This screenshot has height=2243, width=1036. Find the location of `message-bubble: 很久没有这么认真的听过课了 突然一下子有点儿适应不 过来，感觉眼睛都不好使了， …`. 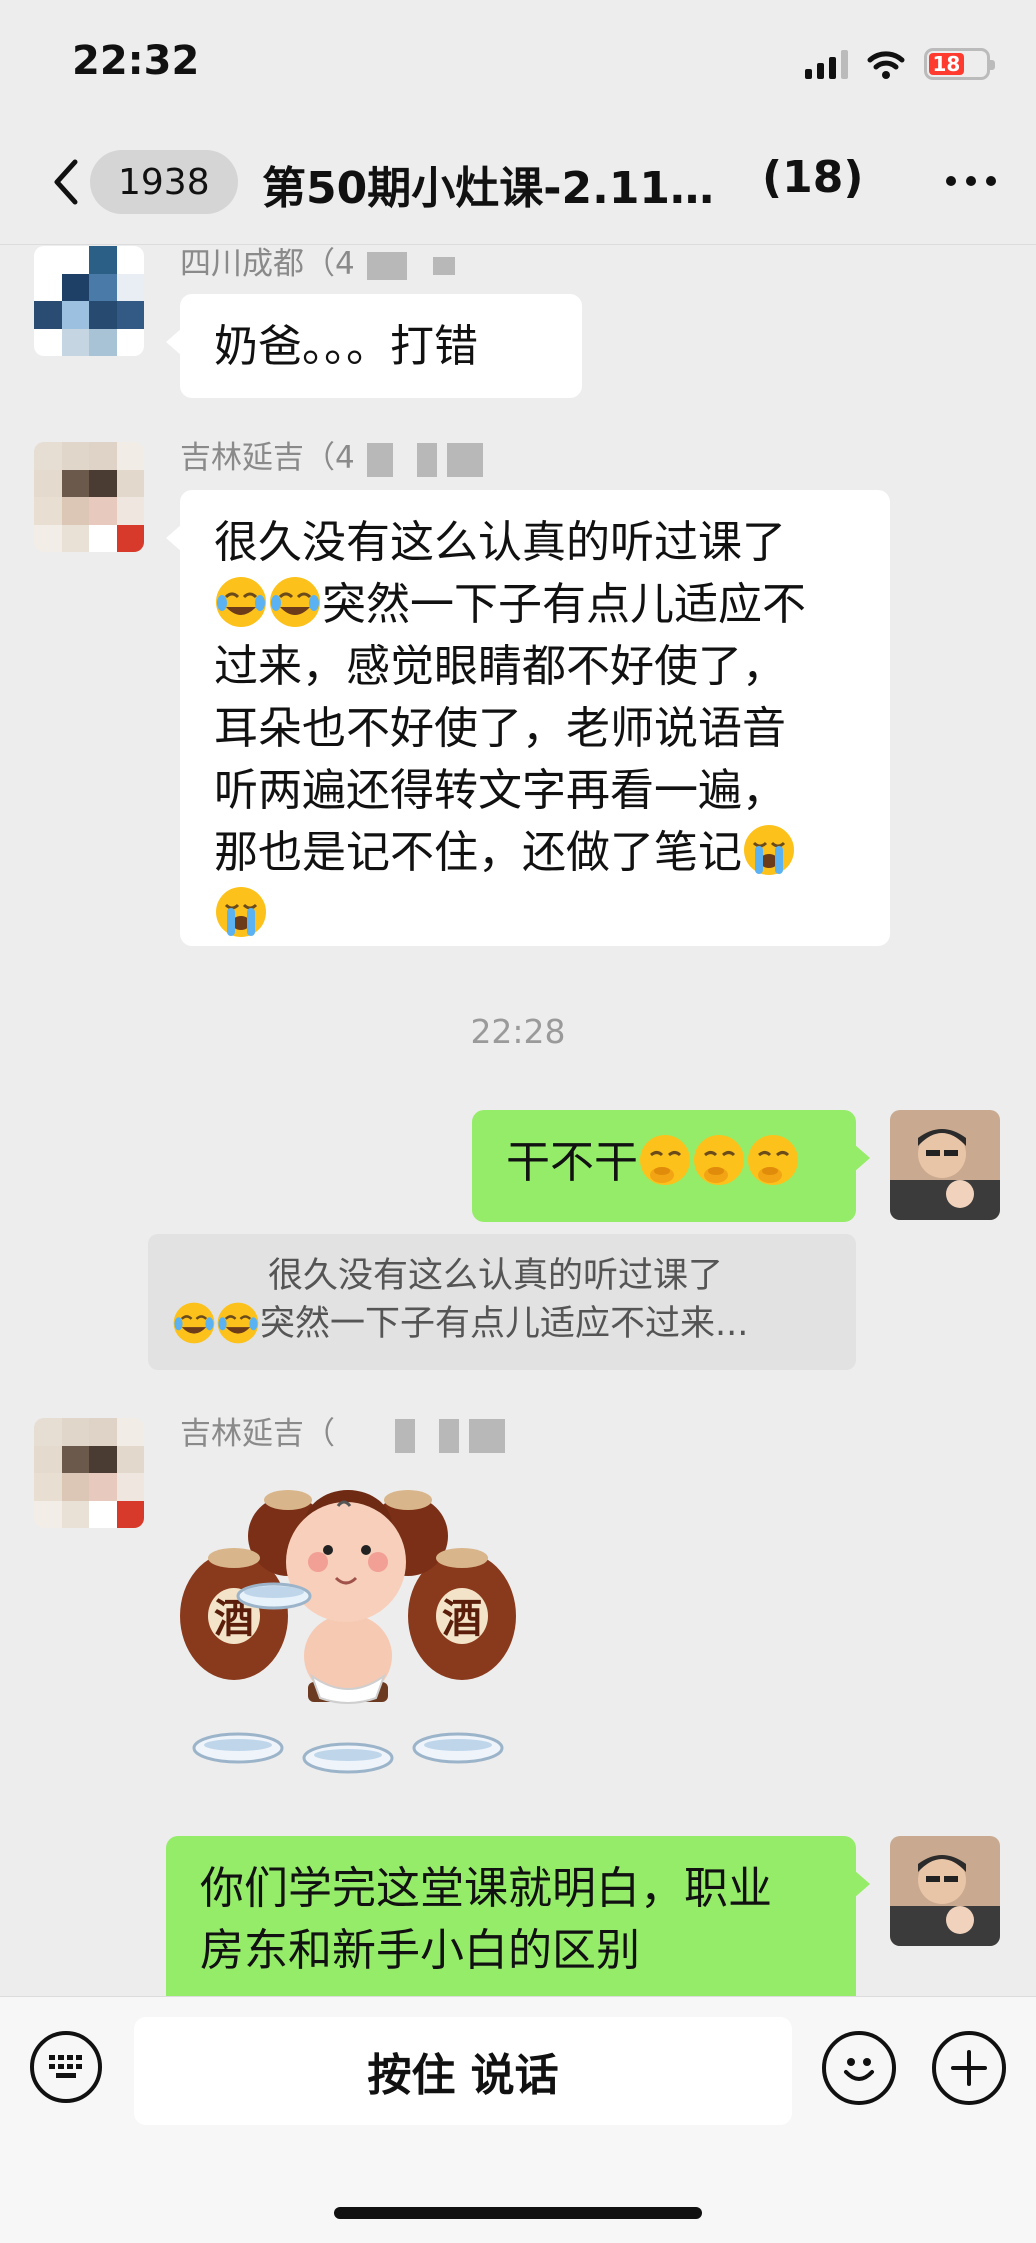

message-bubble: 很久没有这么认真的听过课了 突然一下子有点儿适应不 过来，感觉眼睛都不好使了， … is located at coordinates (528, 718).